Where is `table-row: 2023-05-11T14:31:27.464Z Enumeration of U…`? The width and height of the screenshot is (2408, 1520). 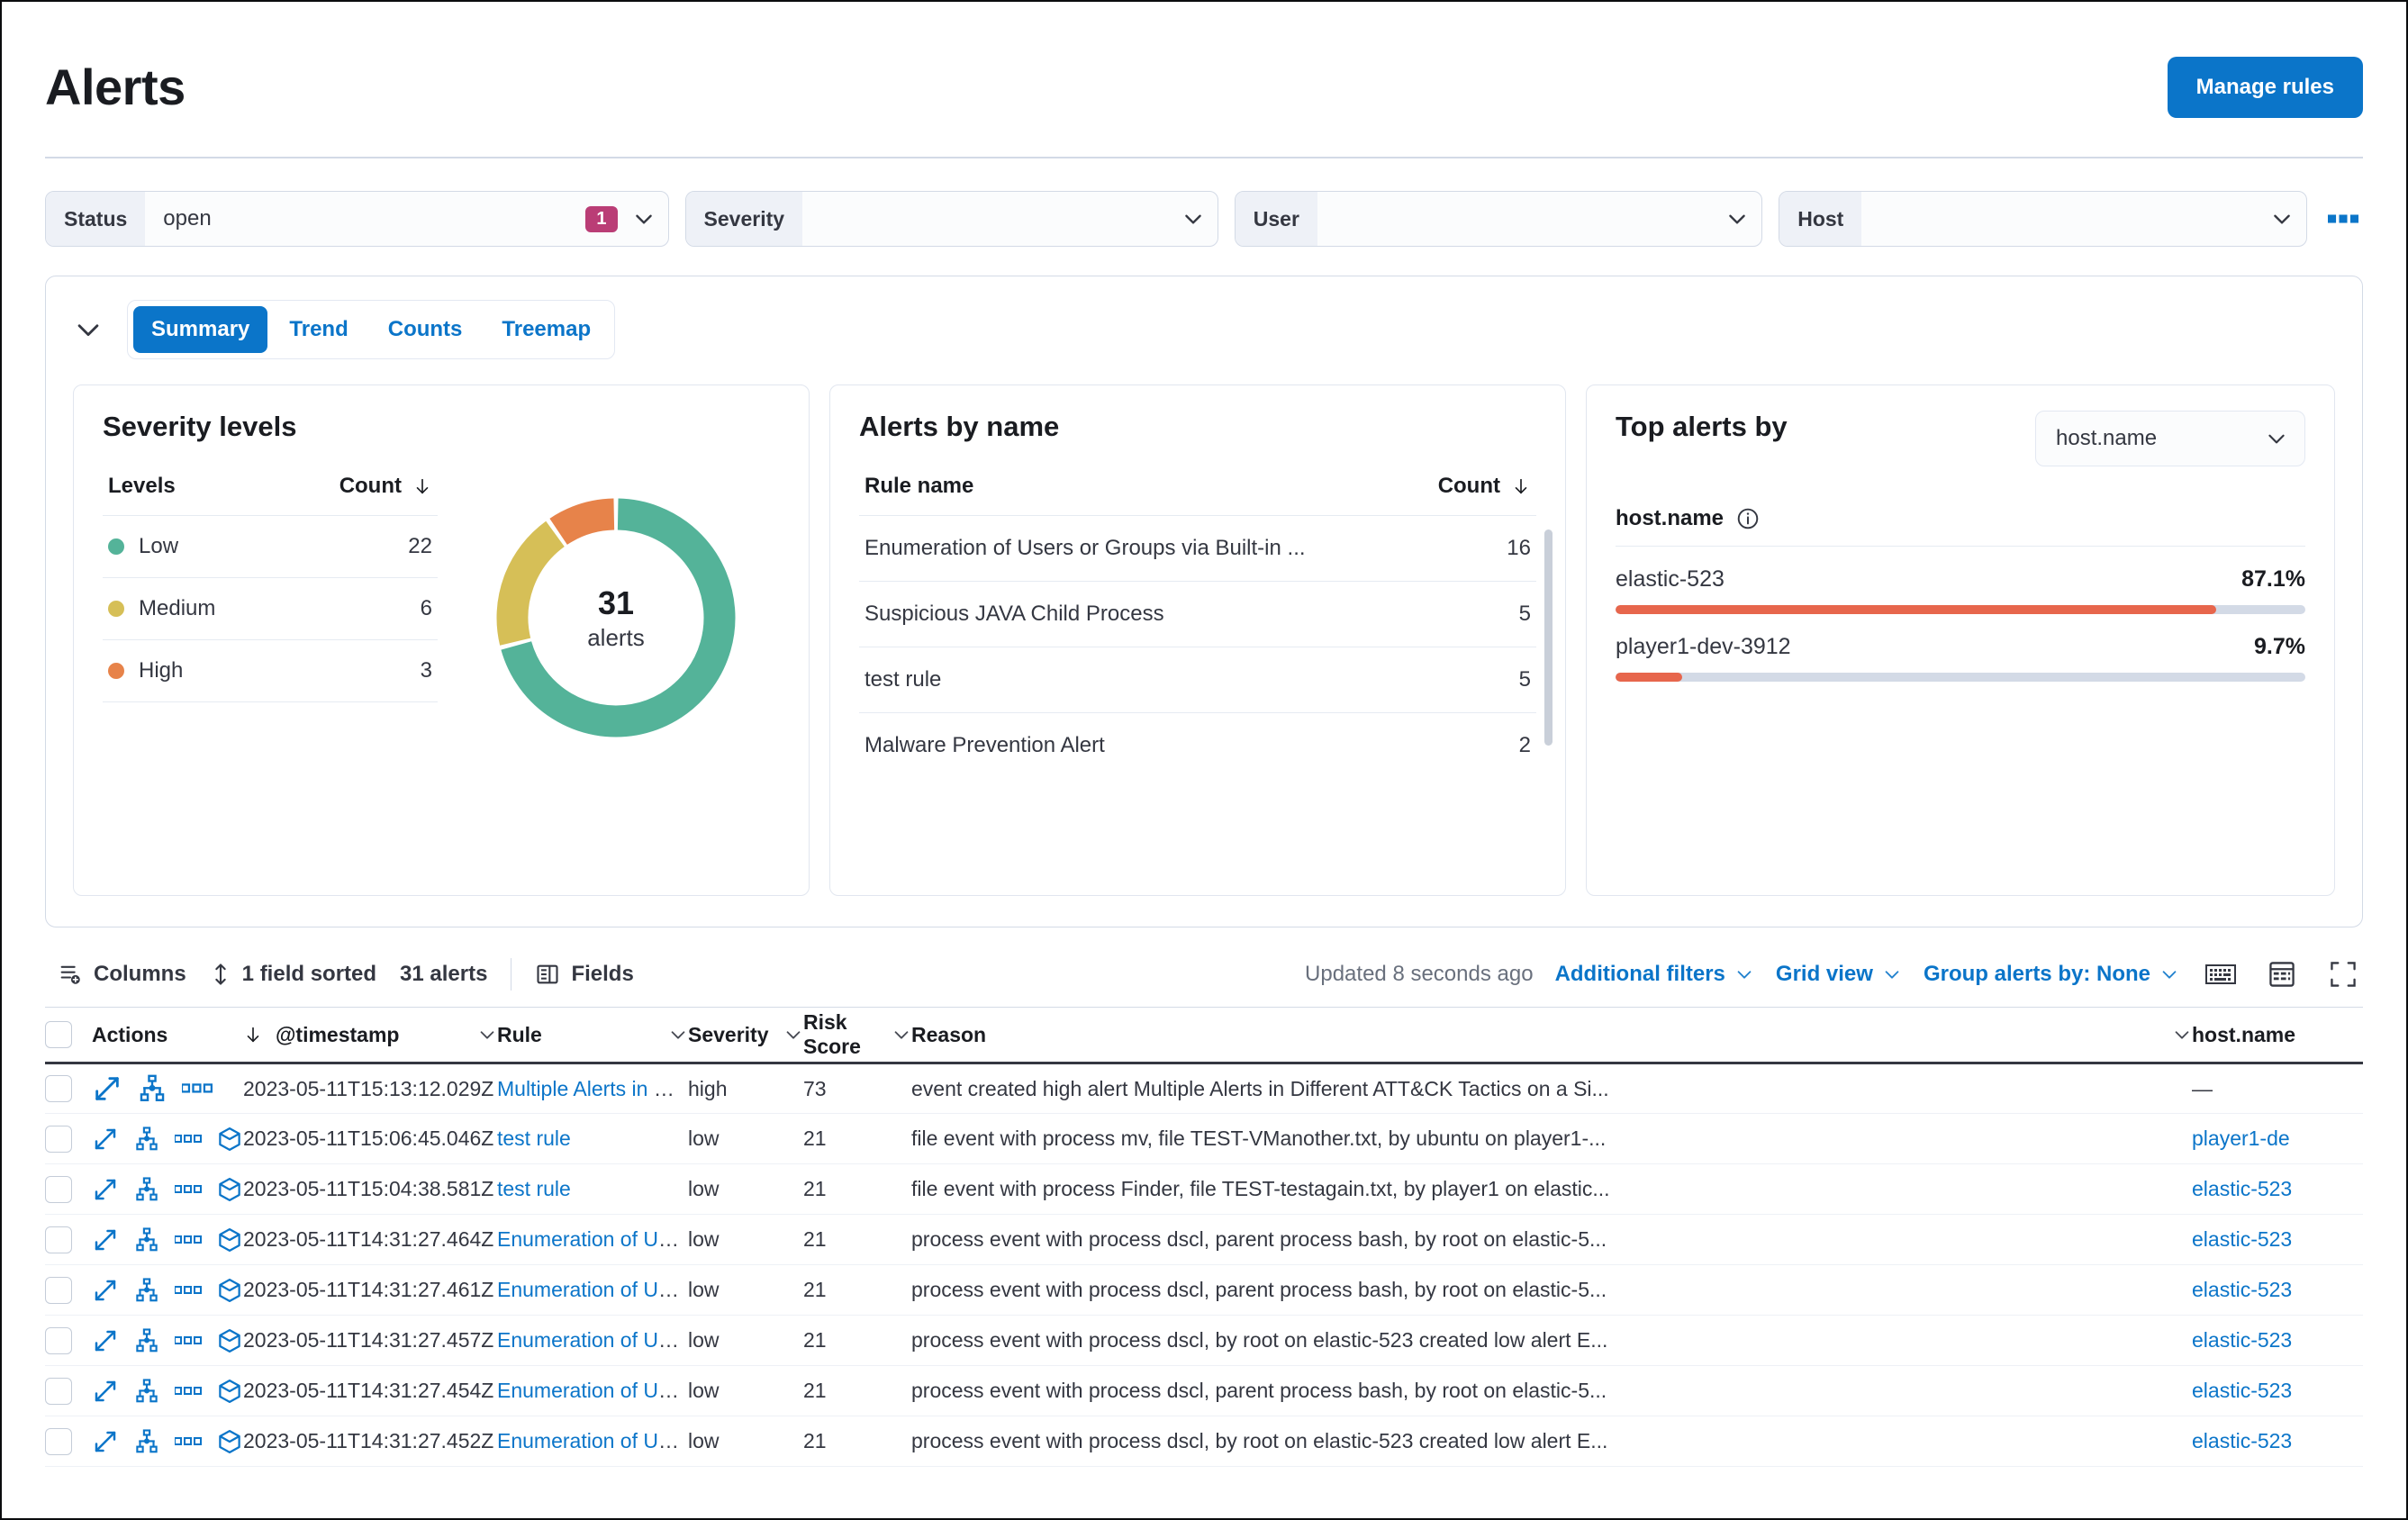
table-row: 2023-05-11T14:31:27.464Z Enumeration of U… is located at coordinates (1204, 1240).